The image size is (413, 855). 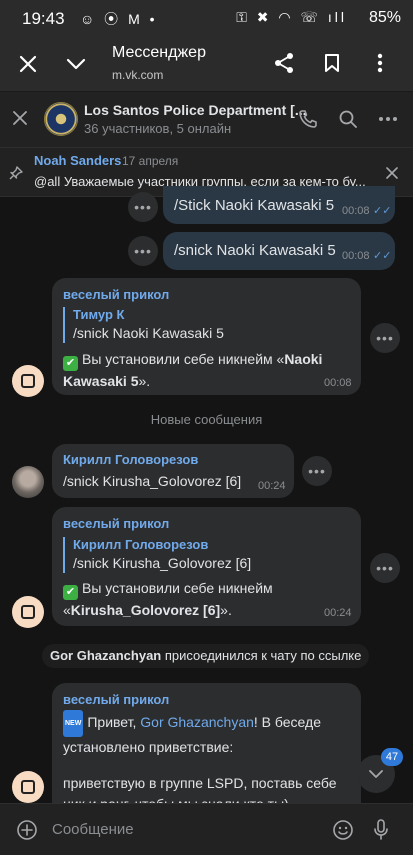 I want to click on chat-members-count: 36 участников, 5 онлайн, so click(x=158, y=128).